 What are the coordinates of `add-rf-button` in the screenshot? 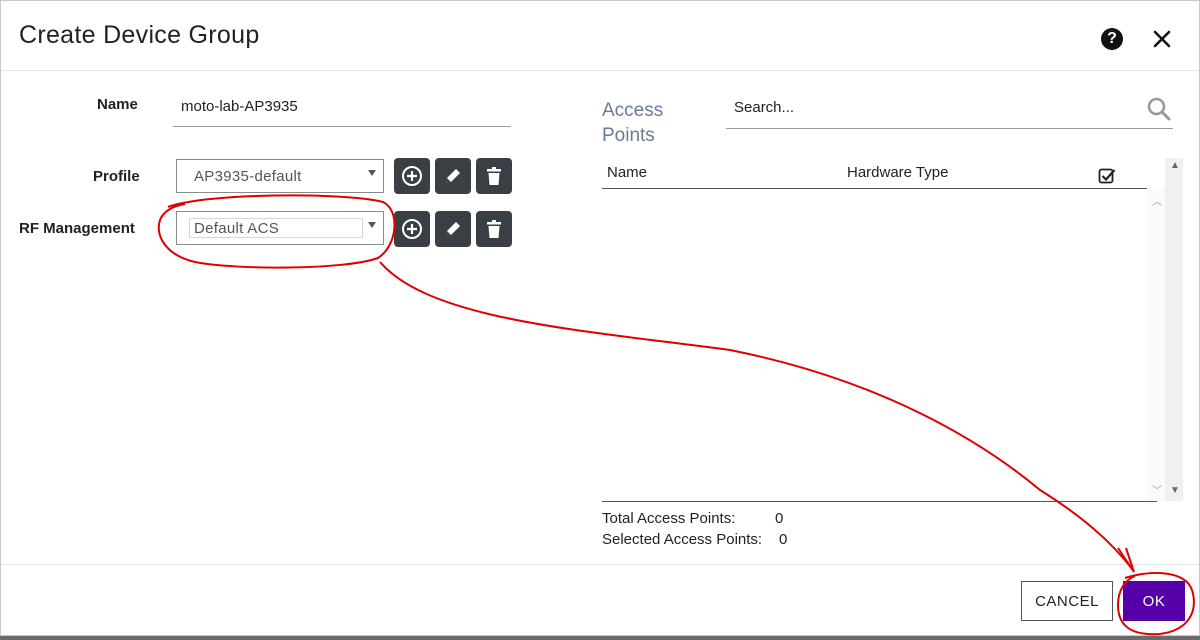 It's located at (412, 229).